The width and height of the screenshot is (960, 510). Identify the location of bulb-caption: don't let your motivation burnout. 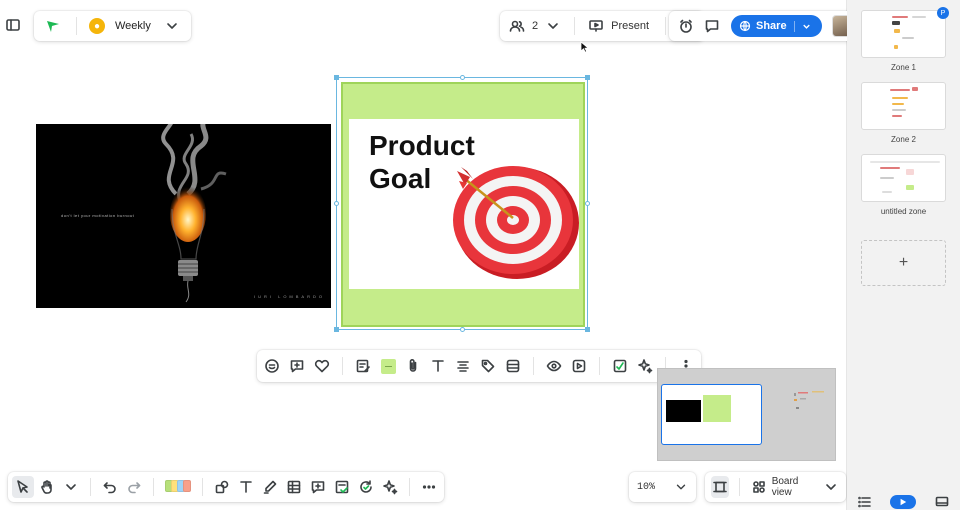
(98, 215).